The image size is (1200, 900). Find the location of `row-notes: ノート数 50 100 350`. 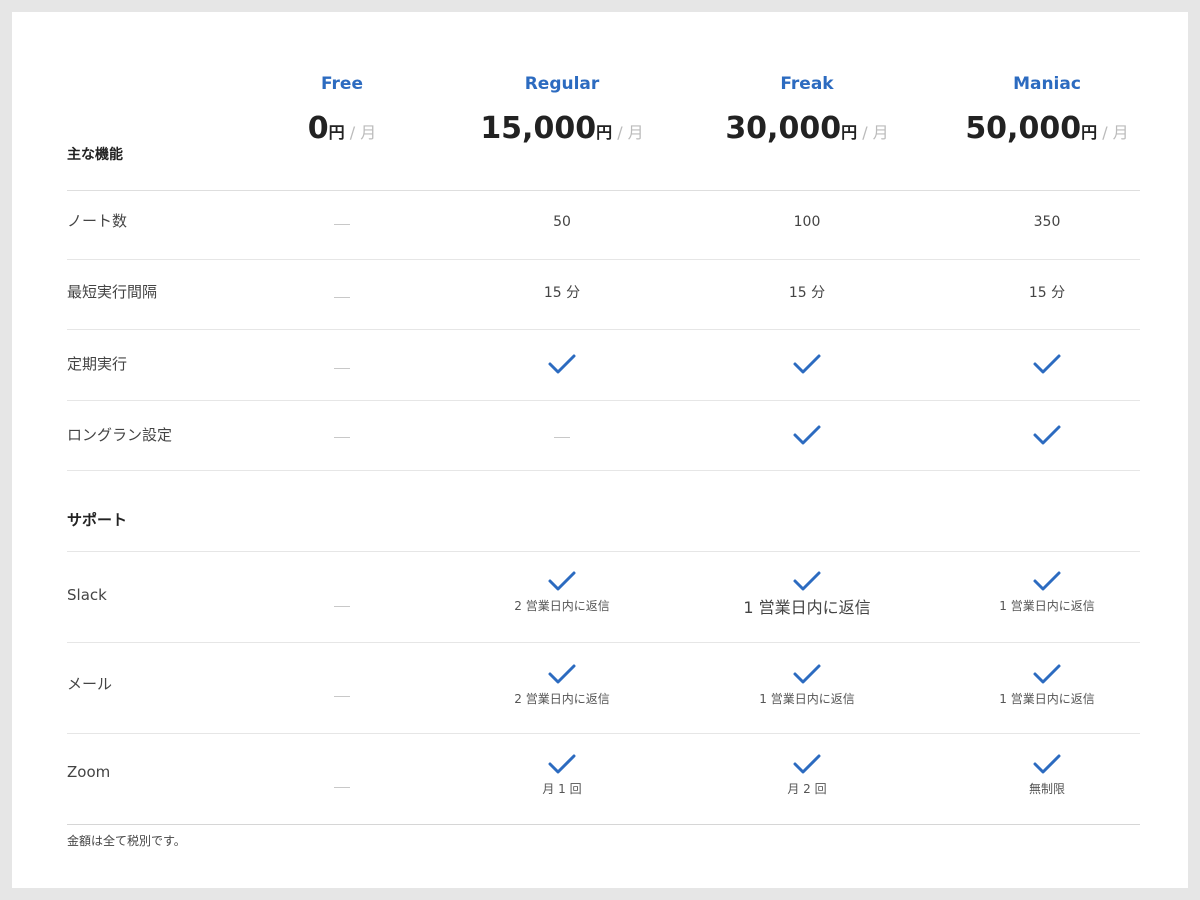

row-notes: ノート数 50 100 350 is located at coordinates (603, 225).